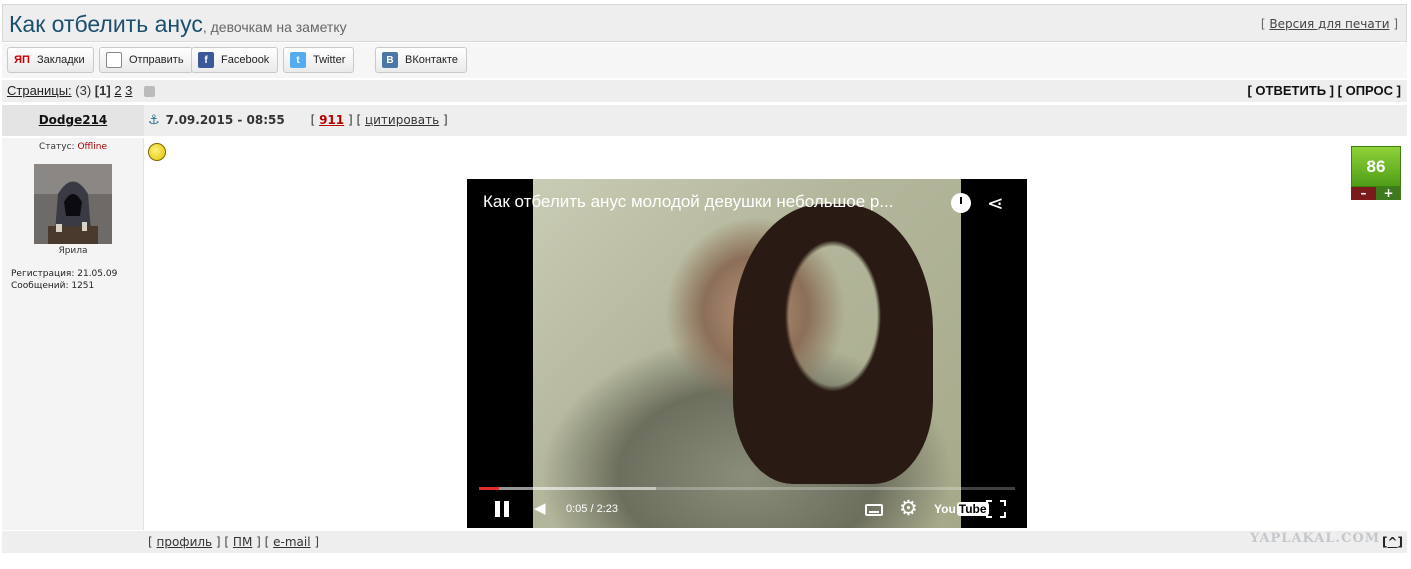 The image size is (1411, 569). Describe the element at coordinates (114, 60) in the screenshot. I see `envelope-icon` at that location.